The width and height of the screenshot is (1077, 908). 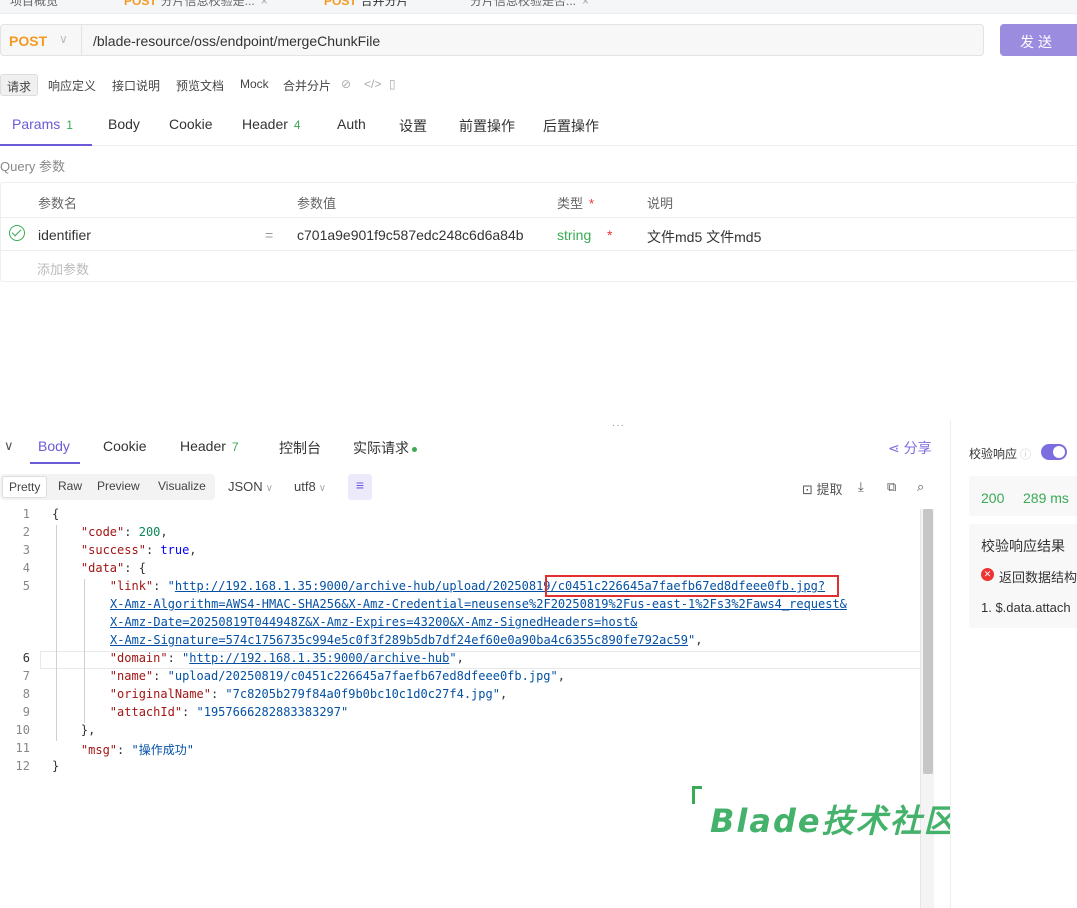 I want to click on line-number: 9, so click(x=26, y=712).